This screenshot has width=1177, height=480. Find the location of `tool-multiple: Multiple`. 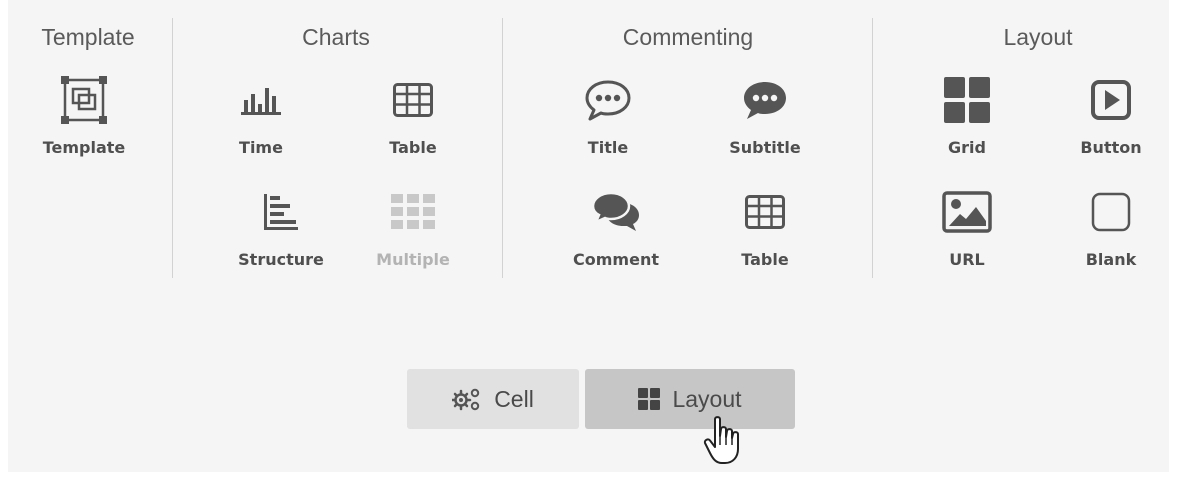

tool-multiple: Multiple is located at coordinates (413, 236).